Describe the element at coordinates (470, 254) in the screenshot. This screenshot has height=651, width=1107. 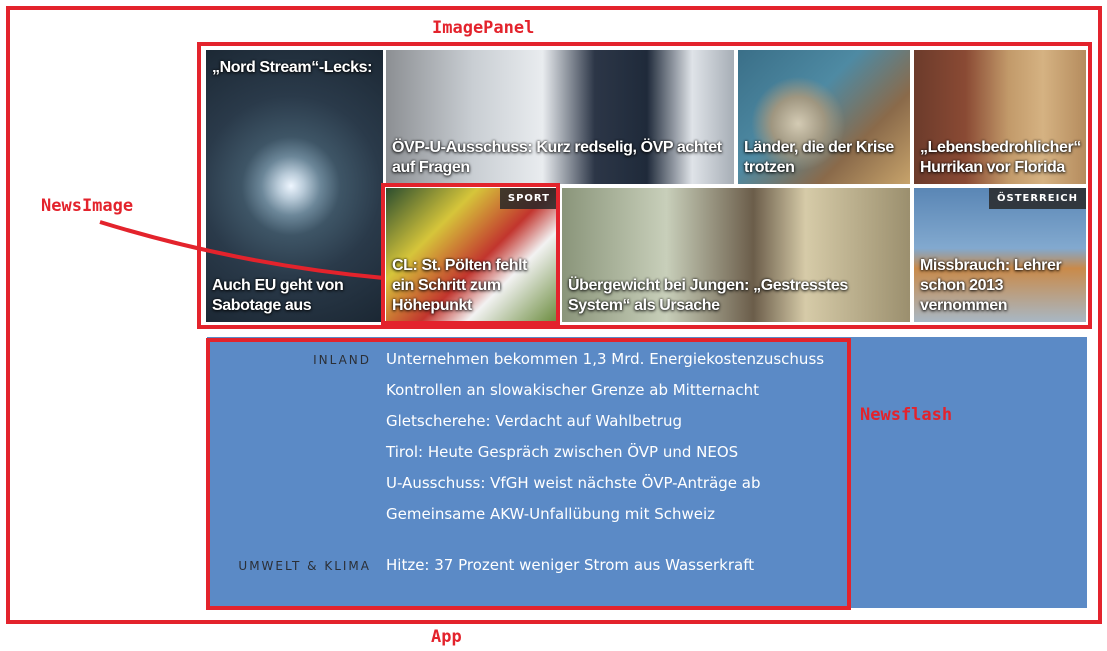
I see `news-image-annotation-box` at that location.